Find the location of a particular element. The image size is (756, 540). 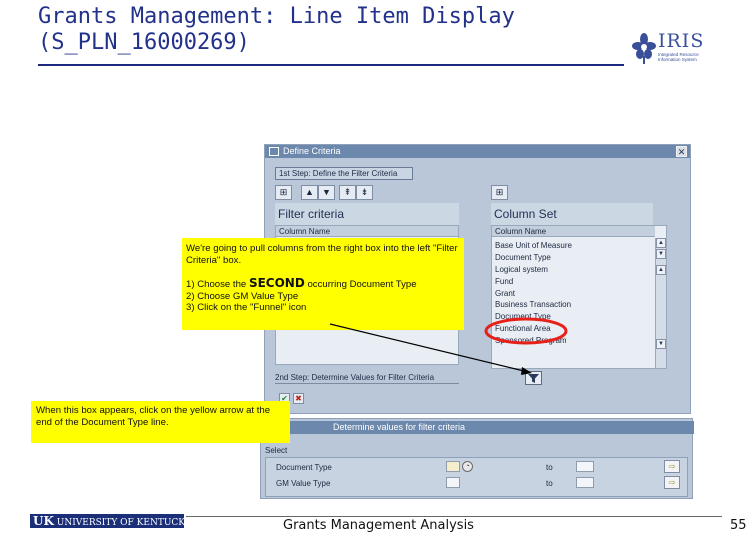

footer-divider is located at coordinates (454, 516).